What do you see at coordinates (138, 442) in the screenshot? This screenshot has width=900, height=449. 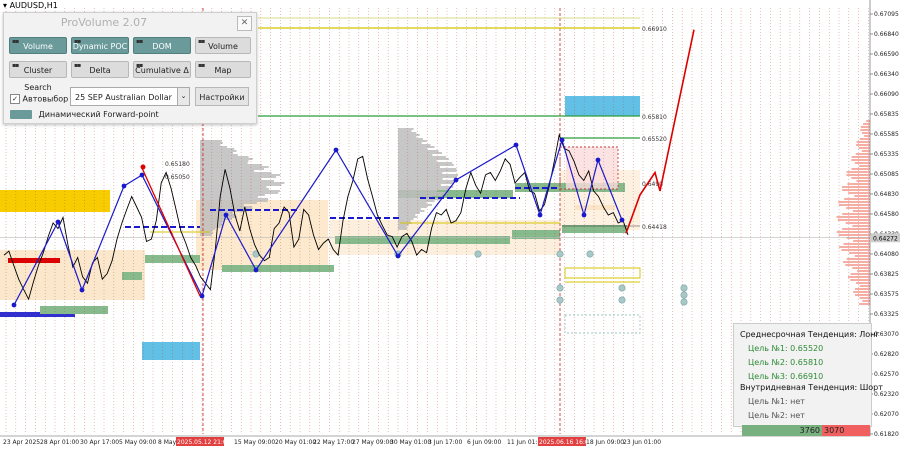 I see `time-tick-label: 5 May 09:00` at bounding box center [138, 442].